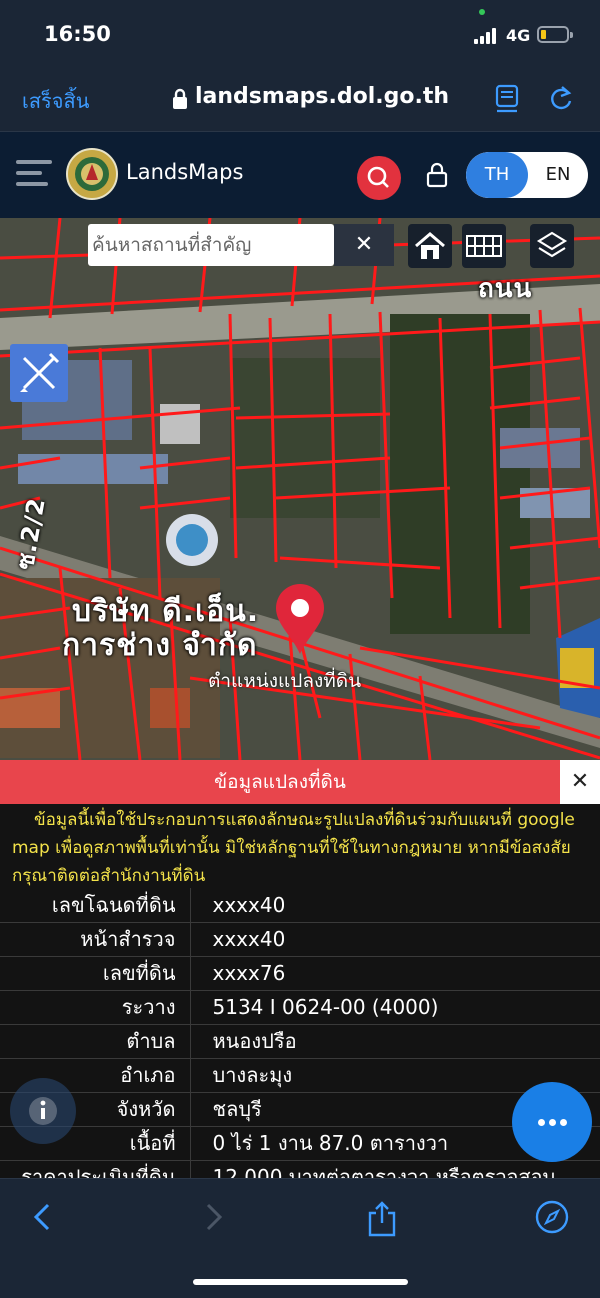 Image resolution: width=600 pixels, height=1298 pixels. What do you see at coordinates (558, 175) in the screenshot?
I see `lang-en-button: EN` at bounding box center [558, 175].